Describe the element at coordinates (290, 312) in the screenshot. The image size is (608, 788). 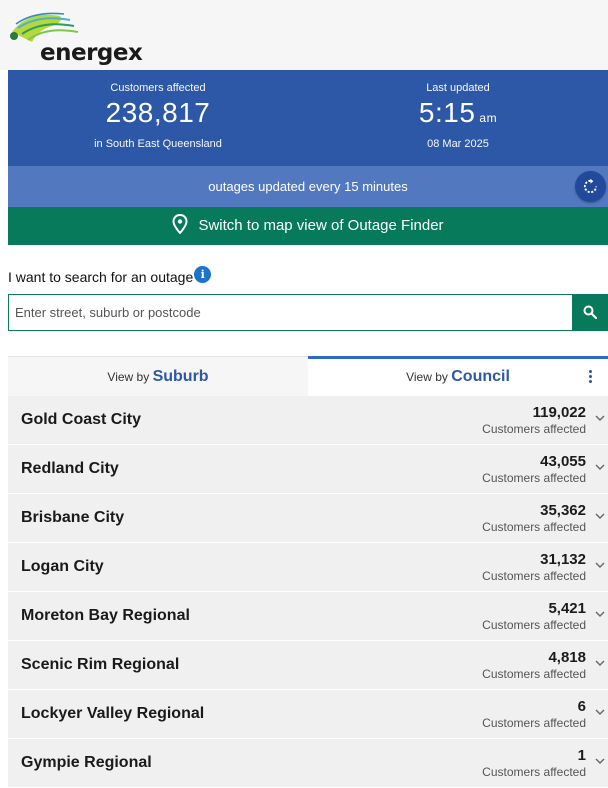
I see `search-input` at that location.